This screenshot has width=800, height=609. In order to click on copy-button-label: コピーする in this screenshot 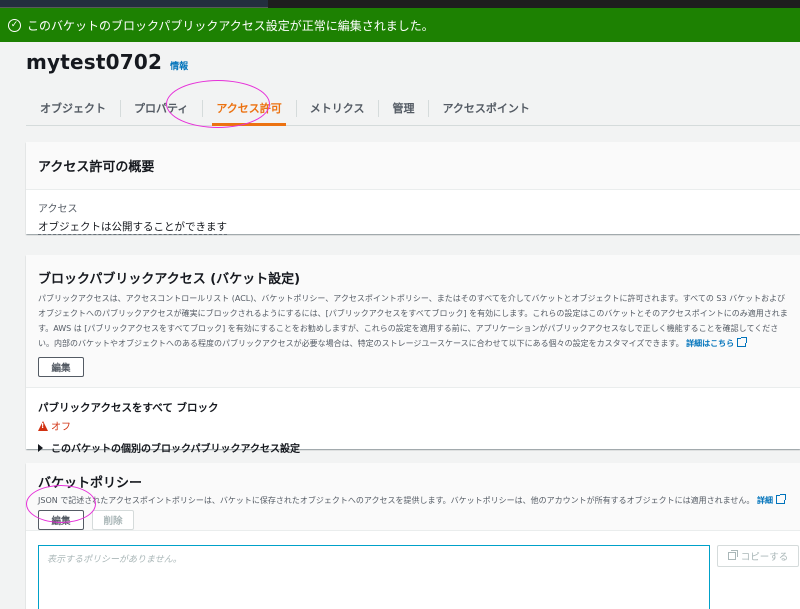, I will do `click(764, 557)`.